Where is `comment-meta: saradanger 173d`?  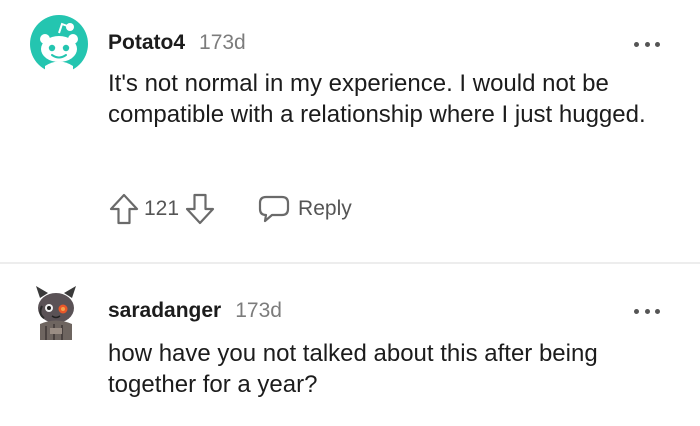
comment-meta: saradanger 173d is located at coordinates (195, 311).